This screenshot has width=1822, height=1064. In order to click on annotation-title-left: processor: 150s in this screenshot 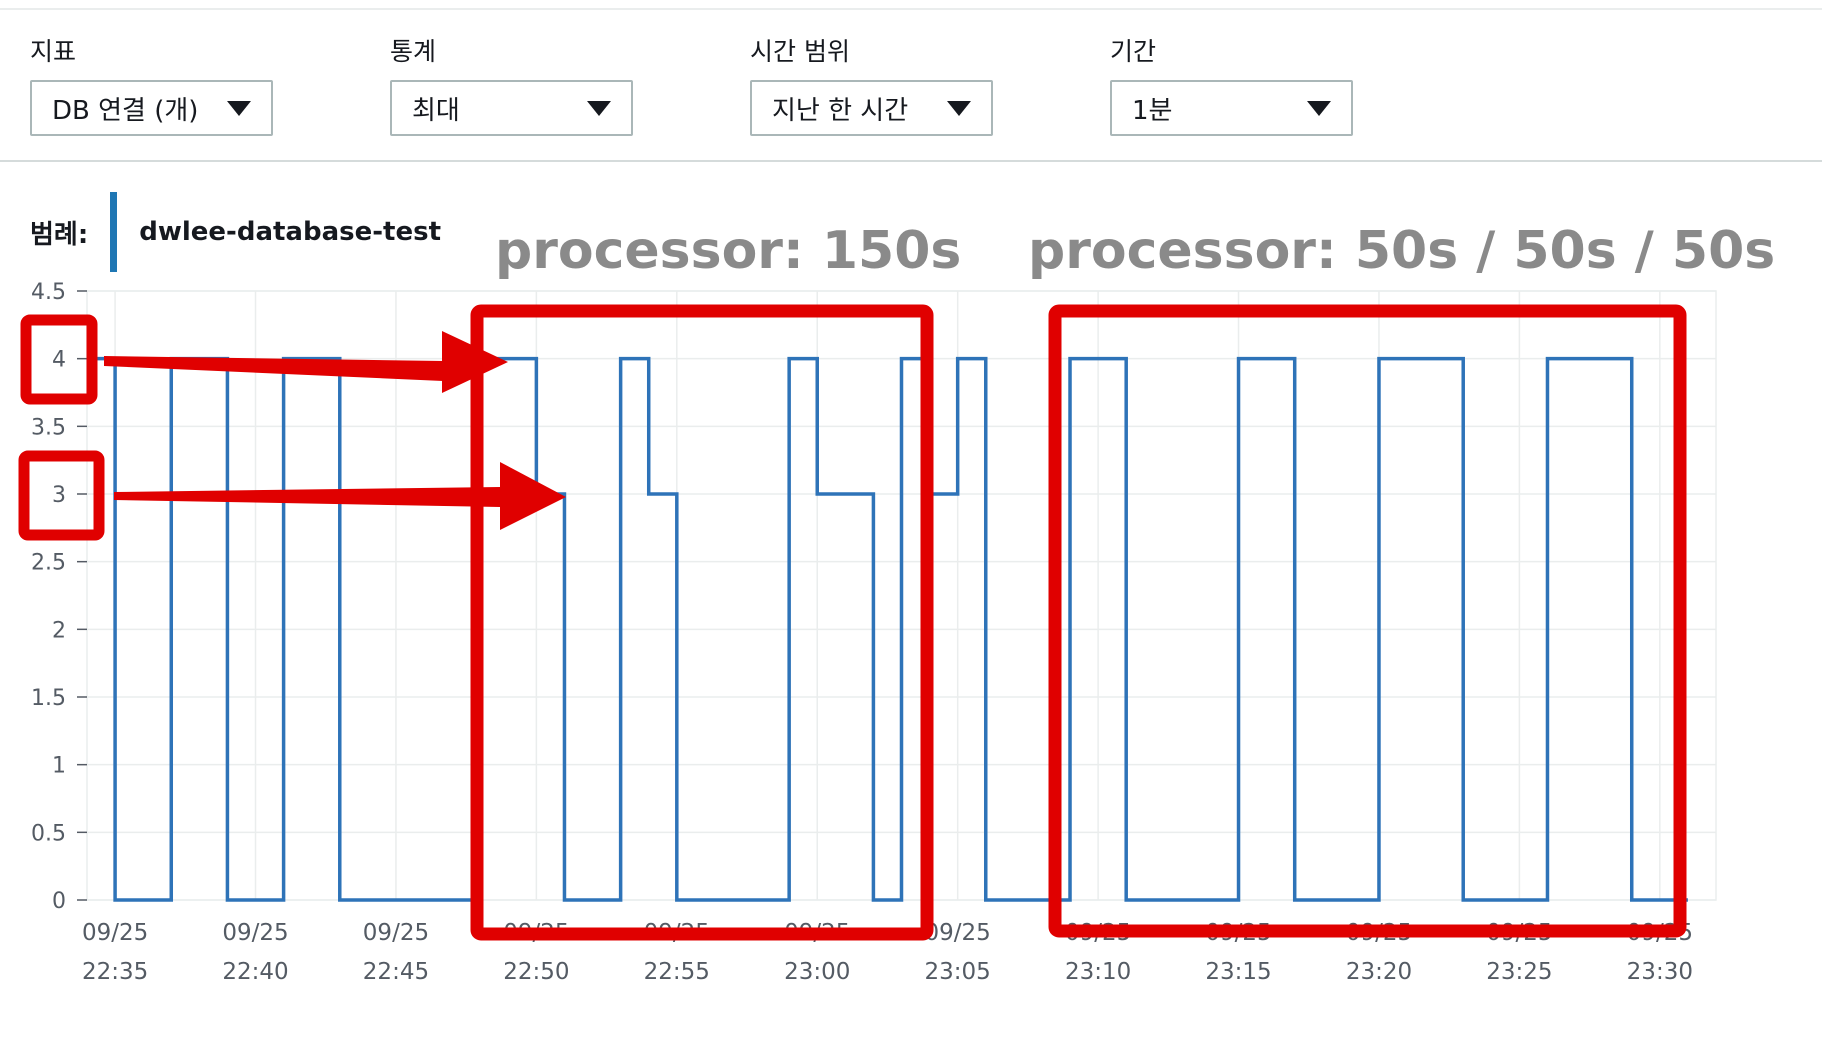, I will do `click(728, 251)`.